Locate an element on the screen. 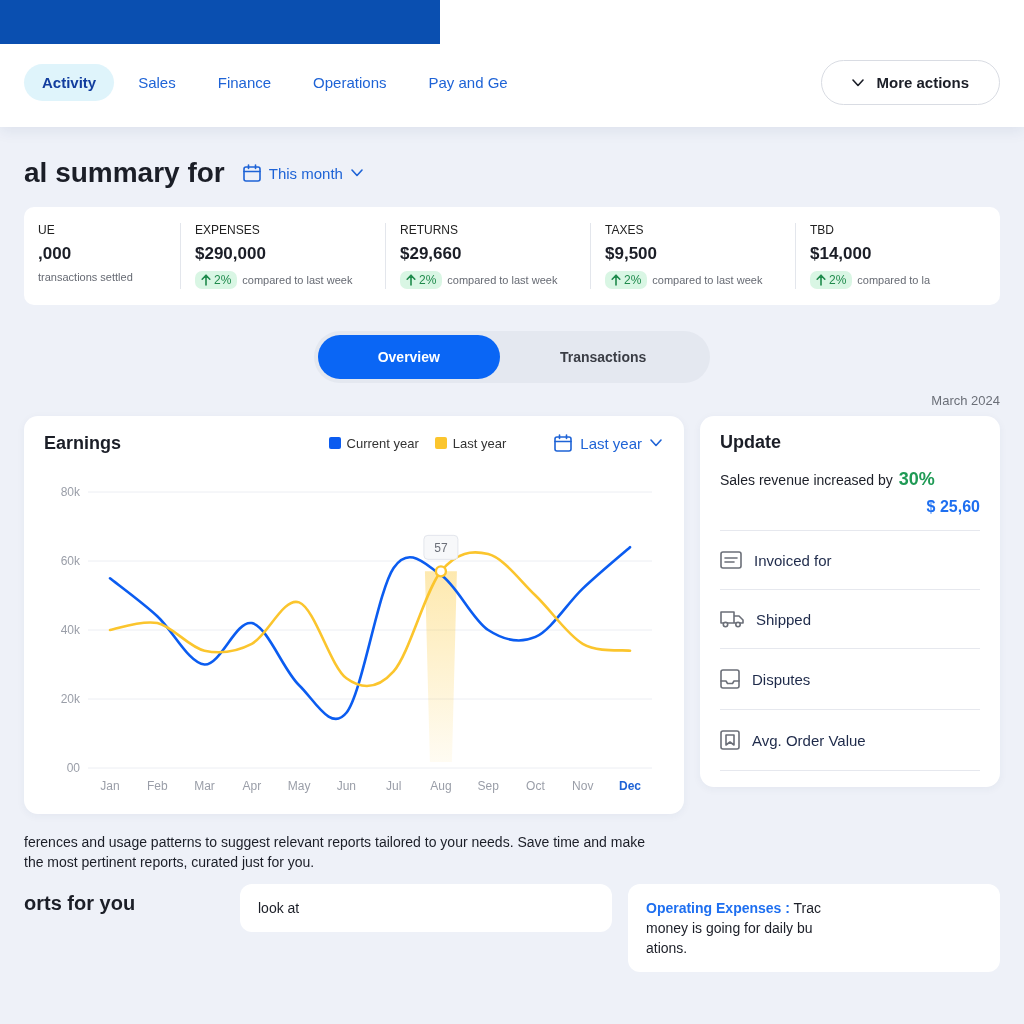 This screenshot has height=1024, width=1024. truck-icon is located at coordinates (732, 619).